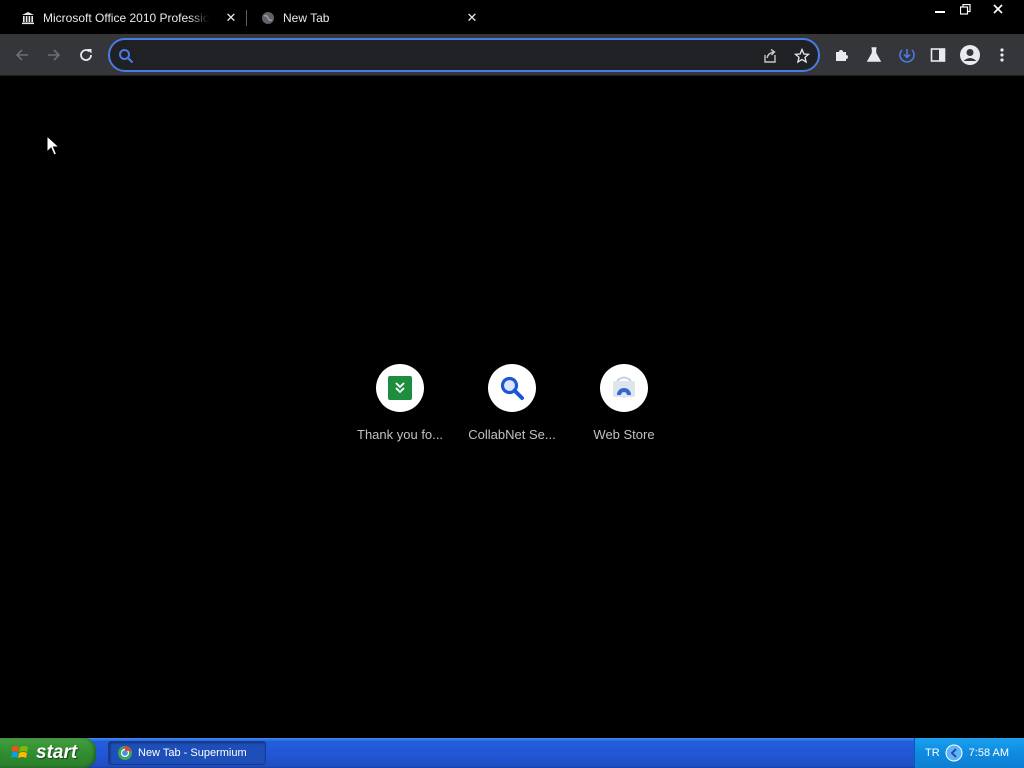  What do you see at coordinates (998, 9) in the screenshot?
I see `close-window-button` at bounding box center [998, 9].